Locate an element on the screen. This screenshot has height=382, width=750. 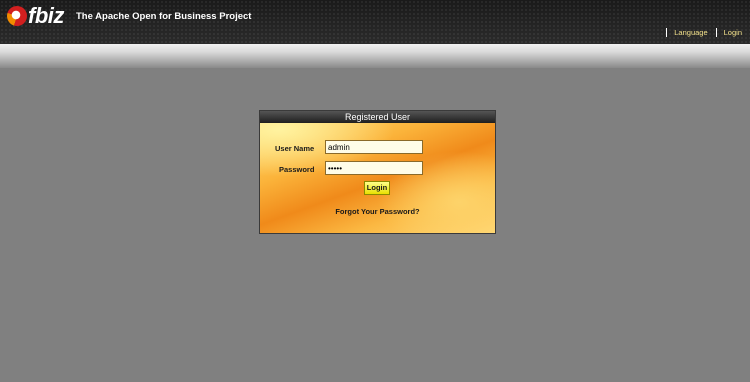
login-box-title: Registered User is located at coordinates (377, 117).